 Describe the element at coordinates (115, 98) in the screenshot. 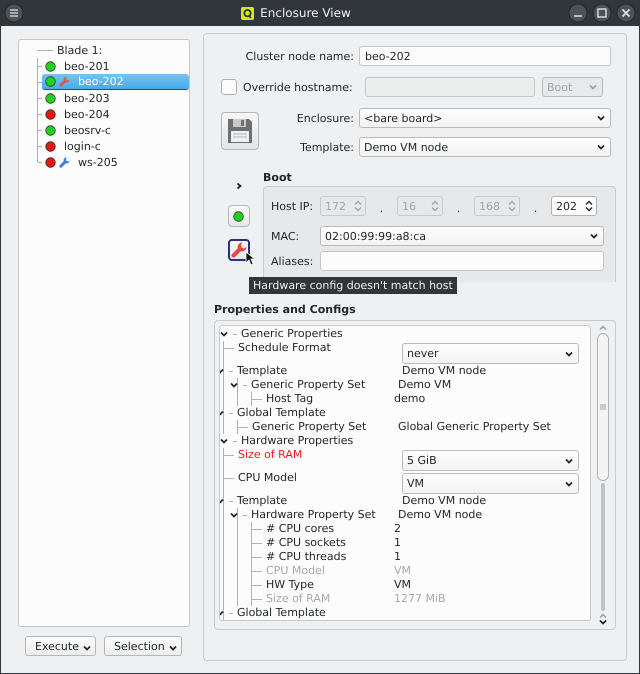

I see `node-item: beo-203` at that location.